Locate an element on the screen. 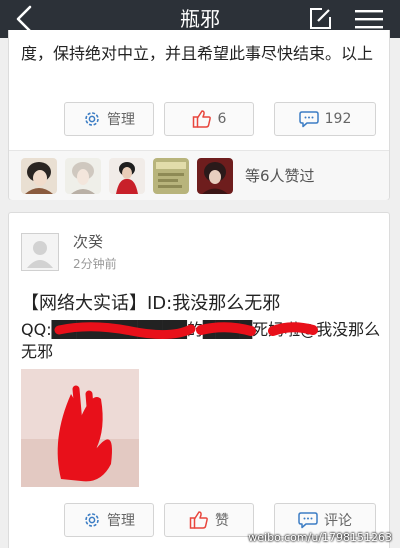 The height and width of the screenshot is (548, 400). like-label: 赞 is located at coordinates (222, 521).